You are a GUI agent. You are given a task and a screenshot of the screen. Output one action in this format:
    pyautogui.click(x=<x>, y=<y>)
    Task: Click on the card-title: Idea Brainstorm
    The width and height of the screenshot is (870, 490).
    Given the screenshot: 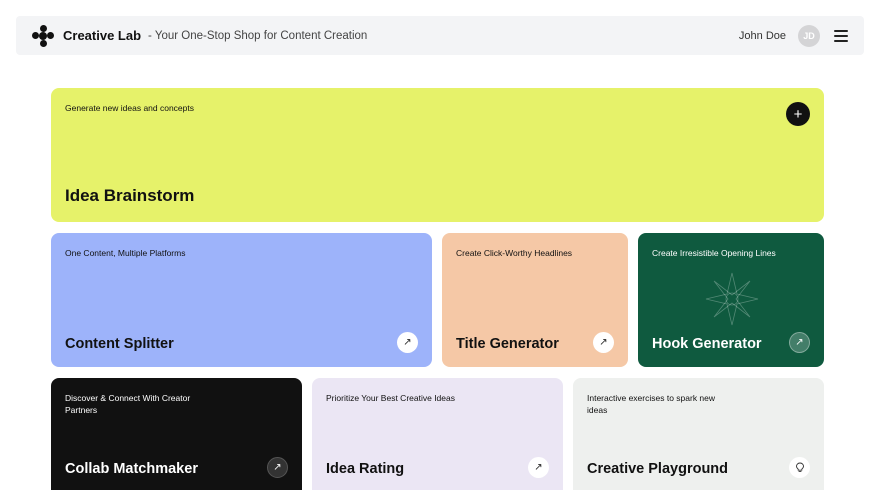 What is the action you would take?
    pyautogui.click(x=130, y=195)
    